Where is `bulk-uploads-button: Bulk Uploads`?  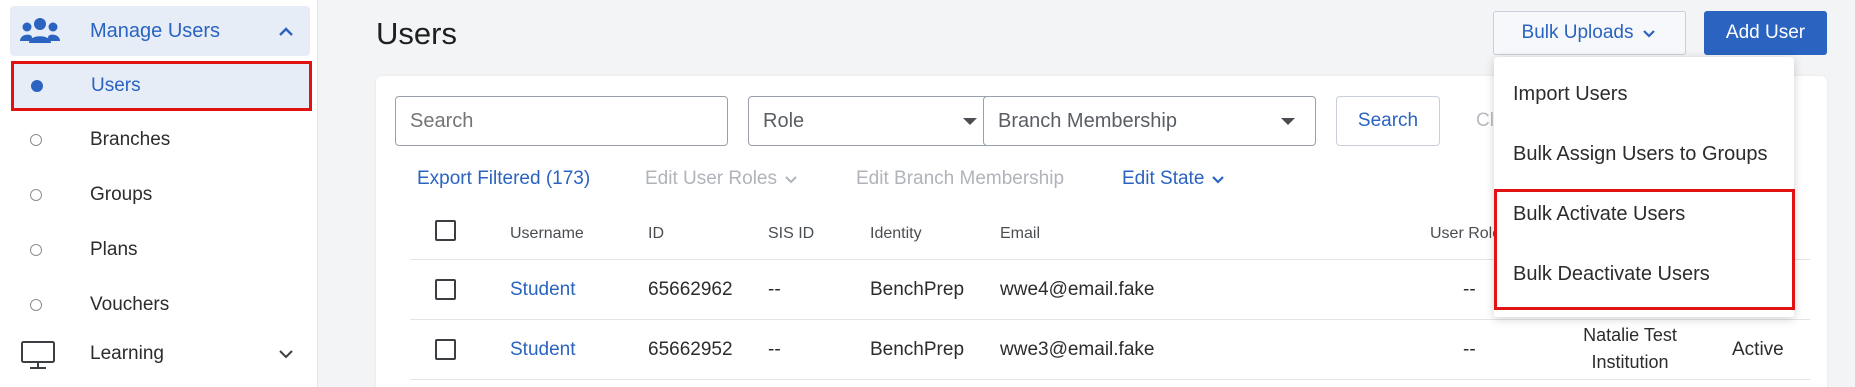 bulk-uploads-button: Bulk Uploads is located at coordinates (1589, 33).